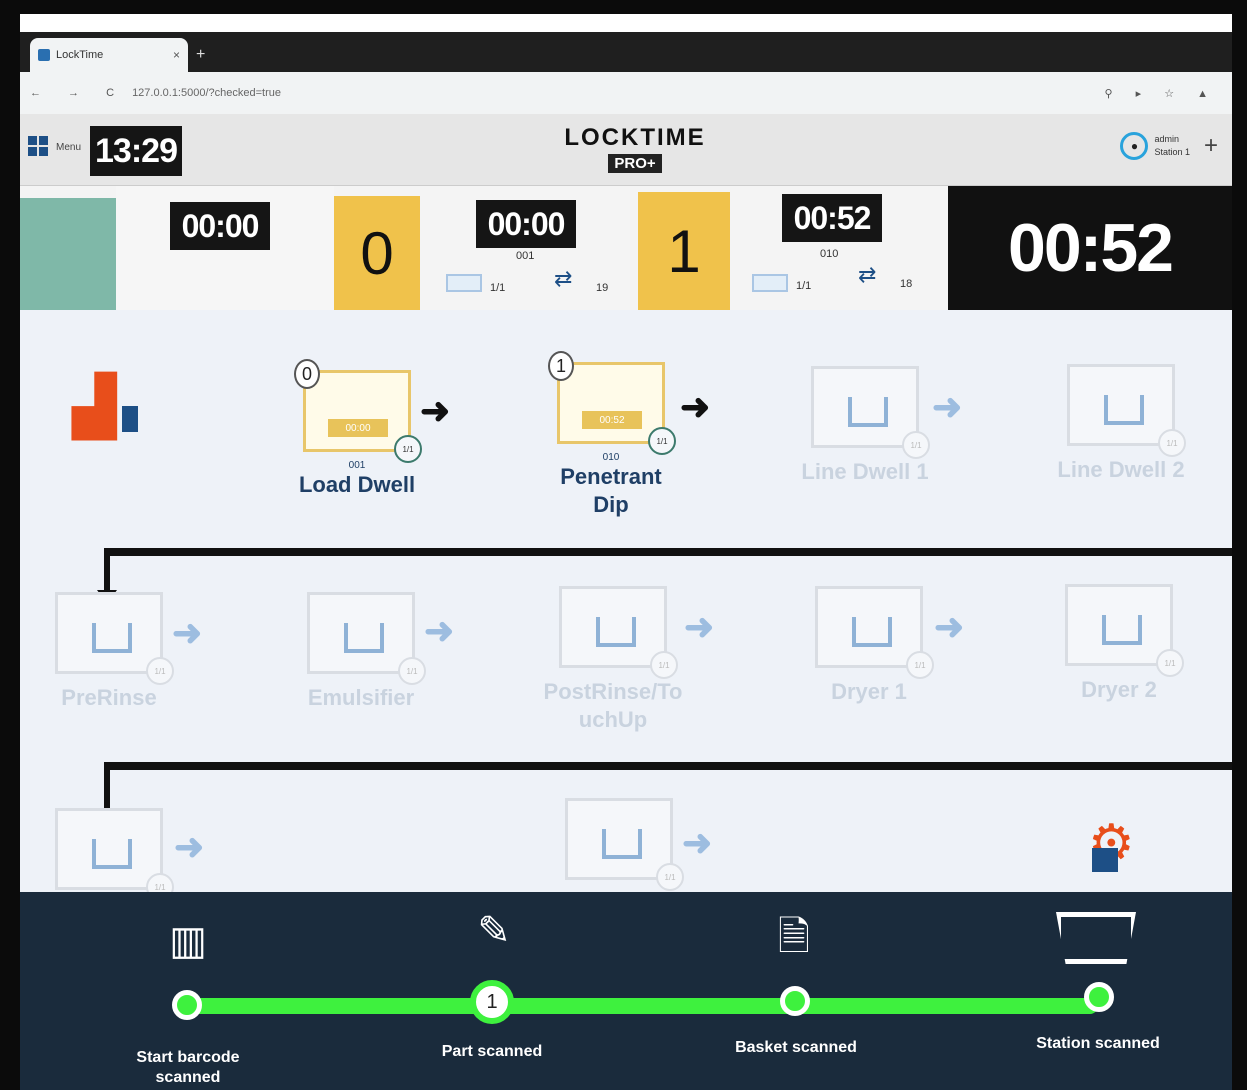  Describe the element at coordinates (1166, 139) in the screenshot. I see `user-name: admin` at that location.